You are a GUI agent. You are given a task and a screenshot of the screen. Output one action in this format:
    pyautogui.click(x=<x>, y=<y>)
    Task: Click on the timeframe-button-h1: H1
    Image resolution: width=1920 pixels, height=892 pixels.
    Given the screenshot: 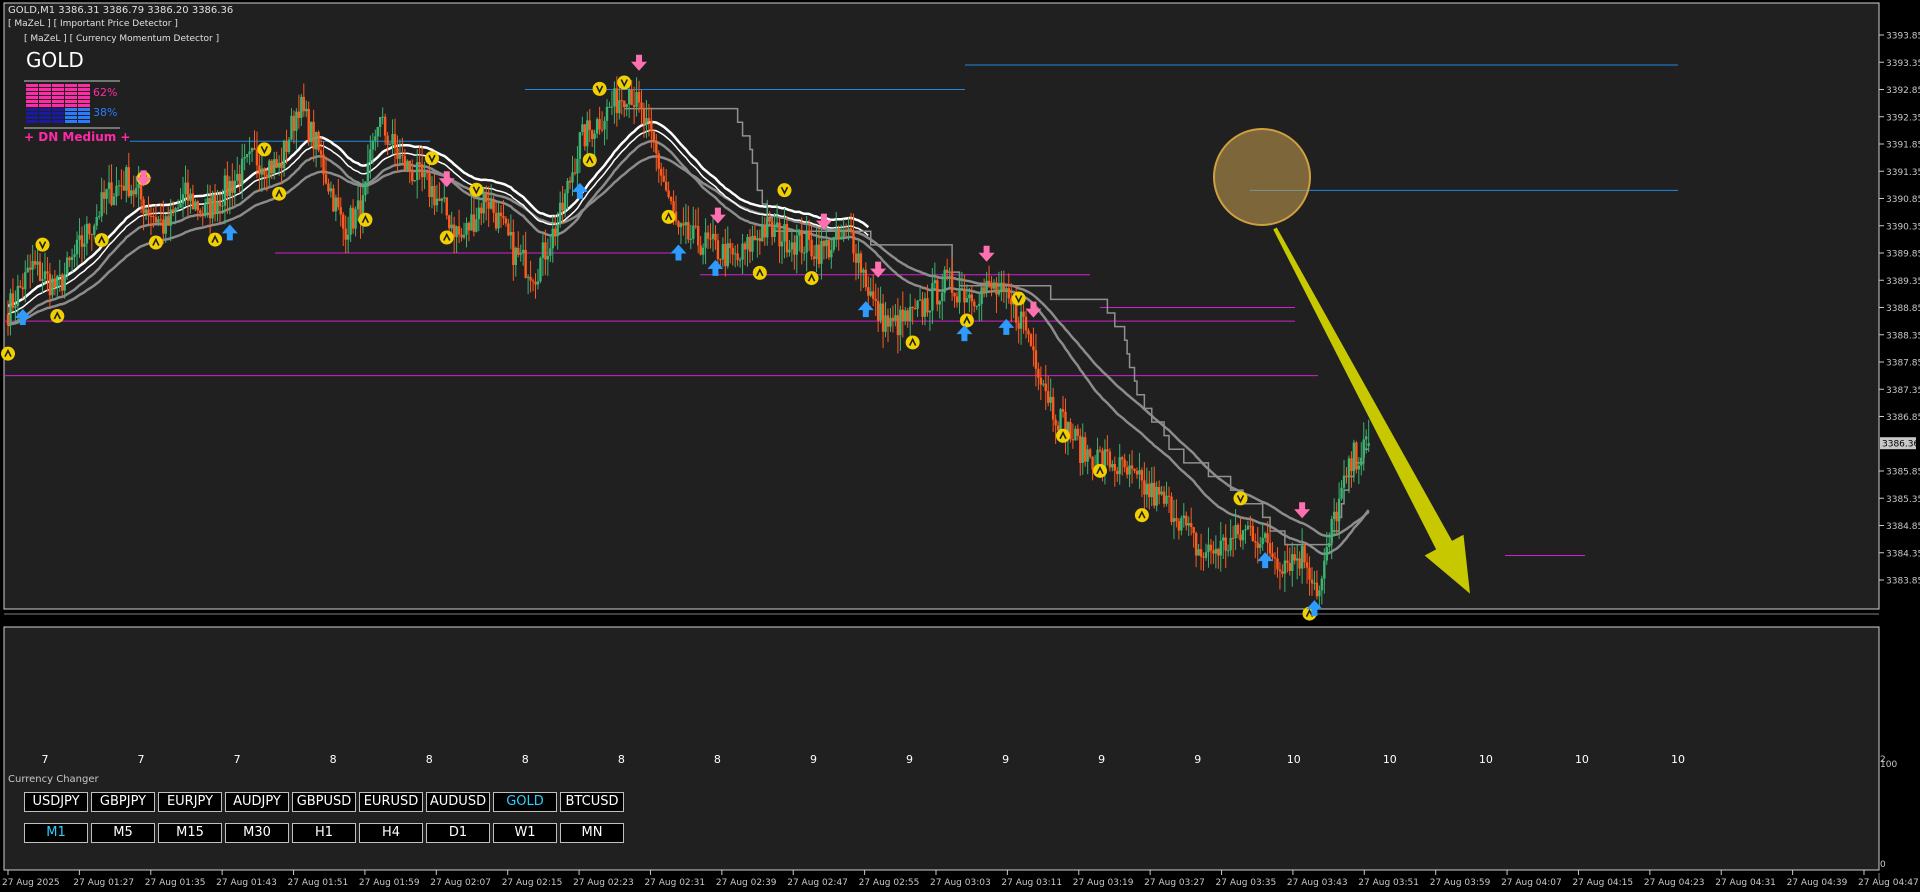 What is the action you would take?
    pyautogui.click(x=324, y=833)
    